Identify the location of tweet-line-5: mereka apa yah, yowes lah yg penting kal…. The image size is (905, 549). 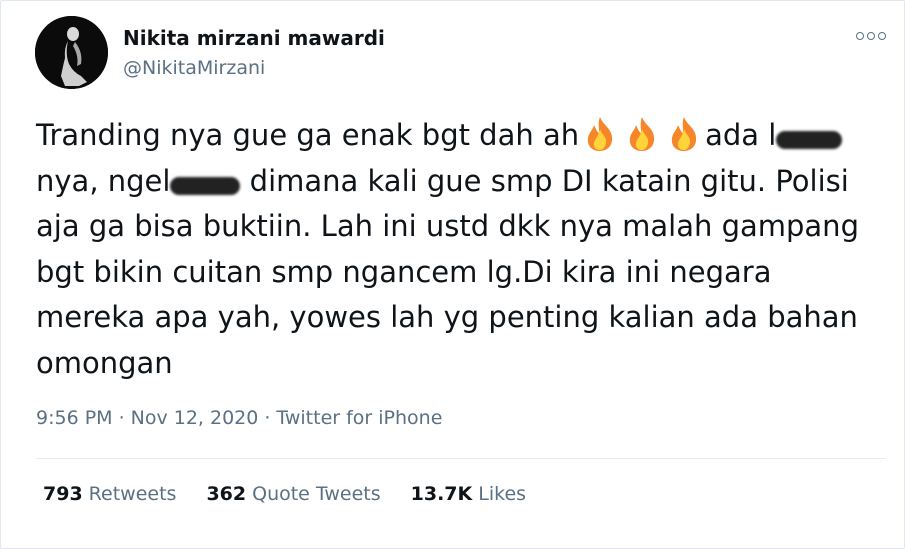
(447, 317).